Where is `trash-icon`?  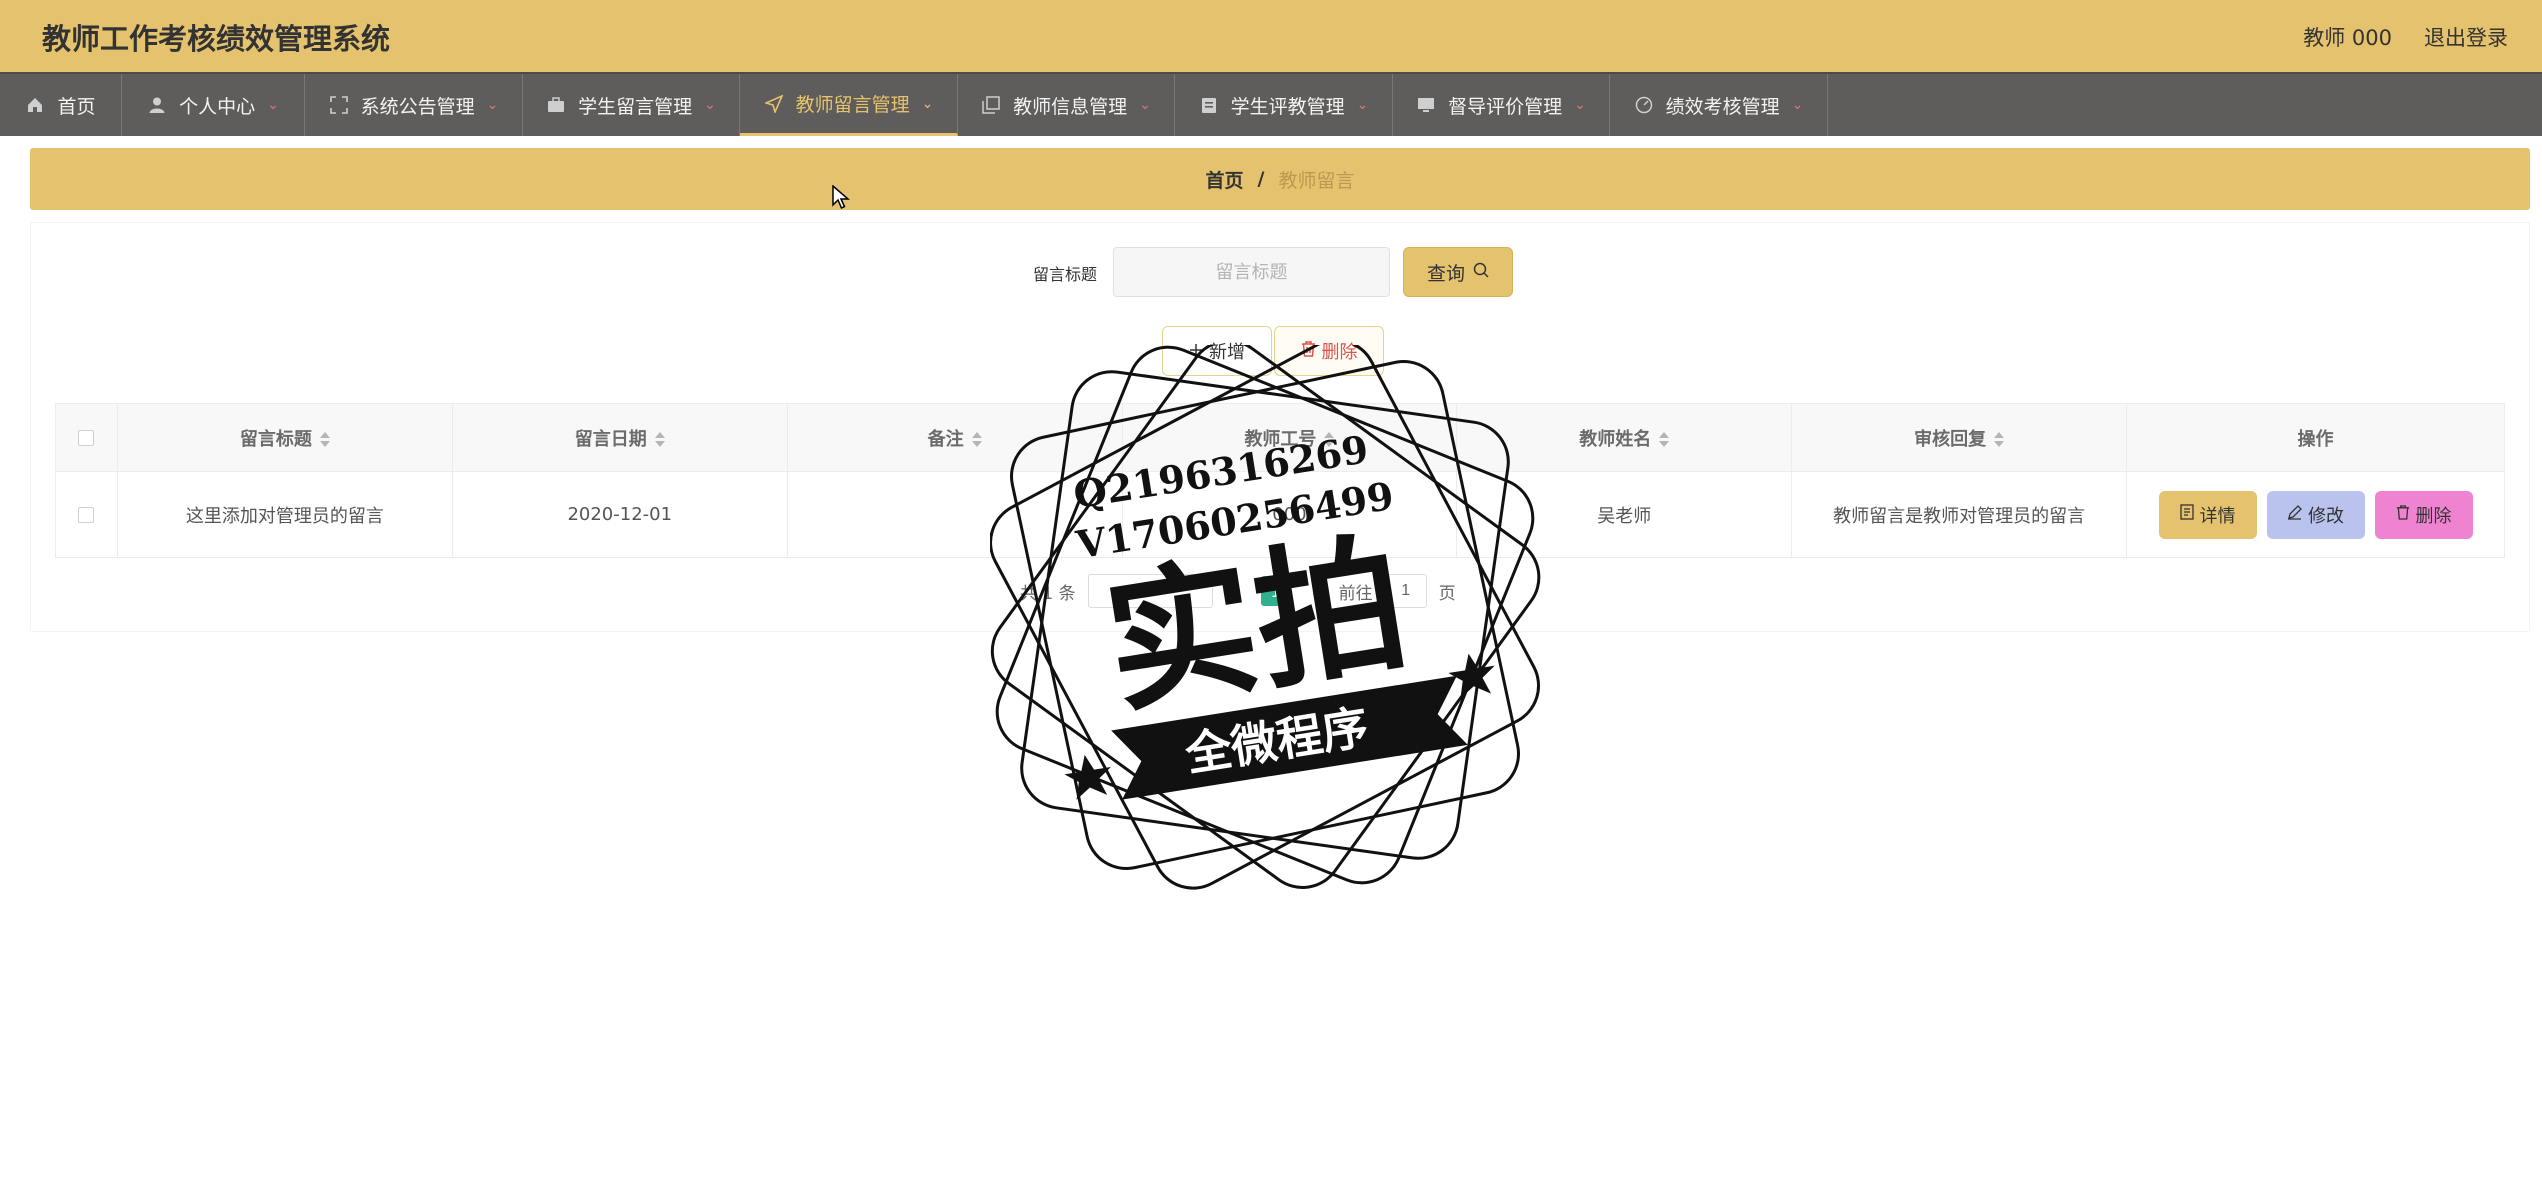
trash-icon is located at coordinates (2403, 514).